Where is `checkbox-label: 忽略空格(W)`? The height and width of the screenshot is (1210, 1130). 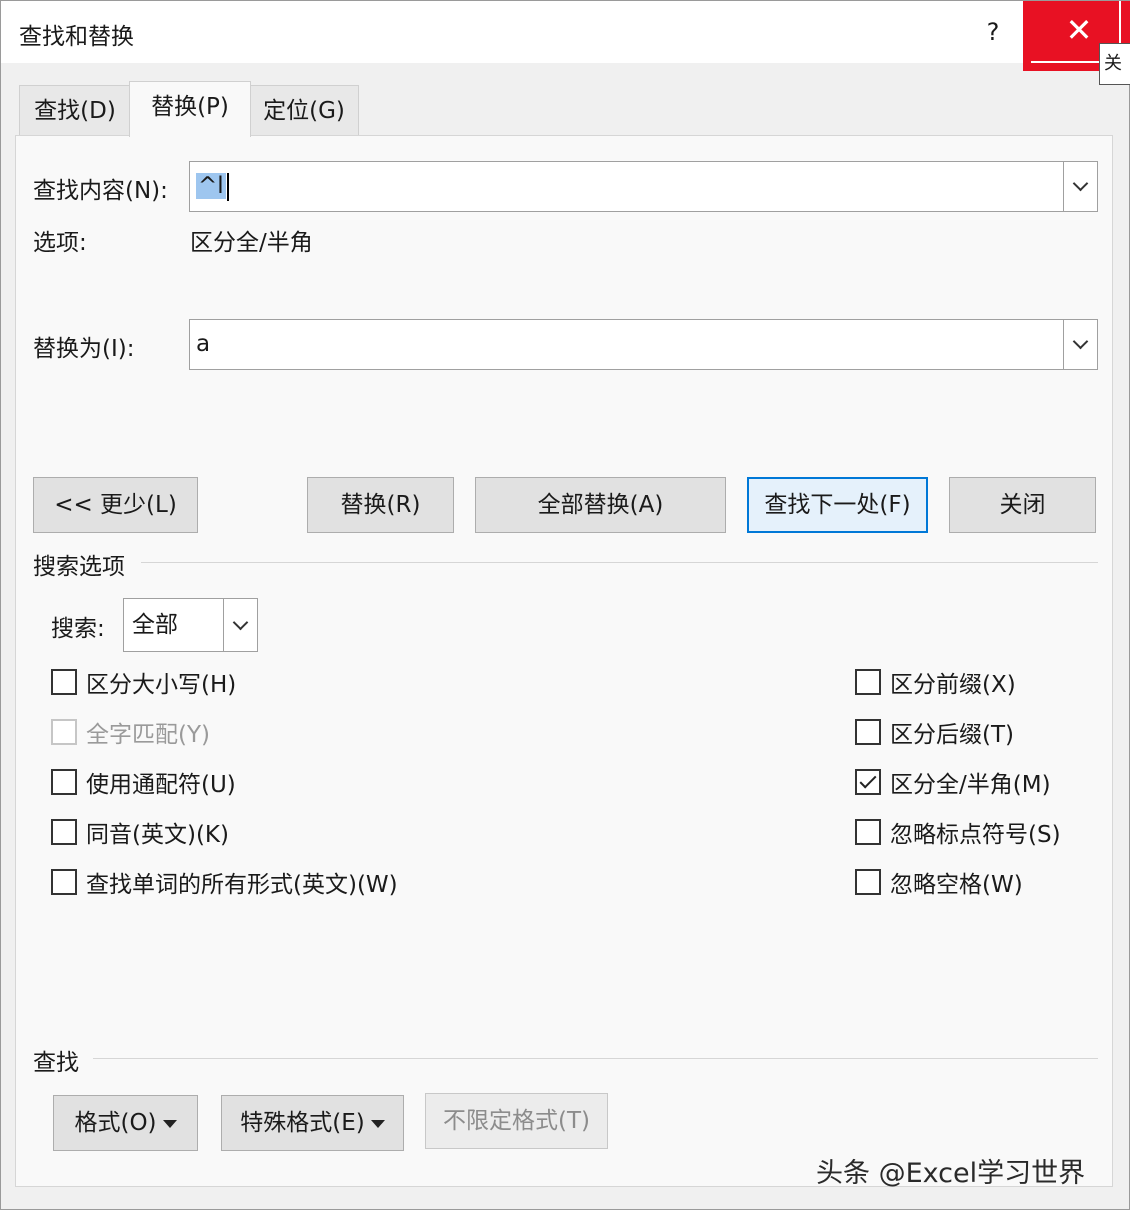 checkbox-label: 忽略空格(W) is located at coordinates (956, 885).